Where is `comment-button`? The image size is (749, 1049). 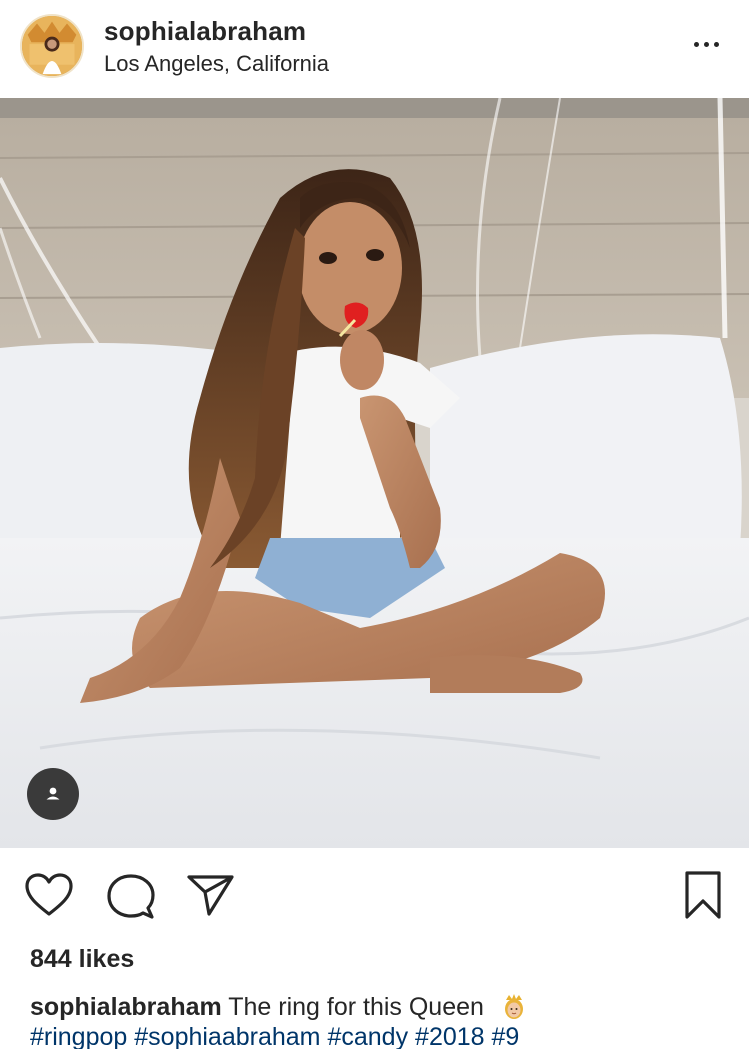
comment-button is located at coordinates (131, 896).